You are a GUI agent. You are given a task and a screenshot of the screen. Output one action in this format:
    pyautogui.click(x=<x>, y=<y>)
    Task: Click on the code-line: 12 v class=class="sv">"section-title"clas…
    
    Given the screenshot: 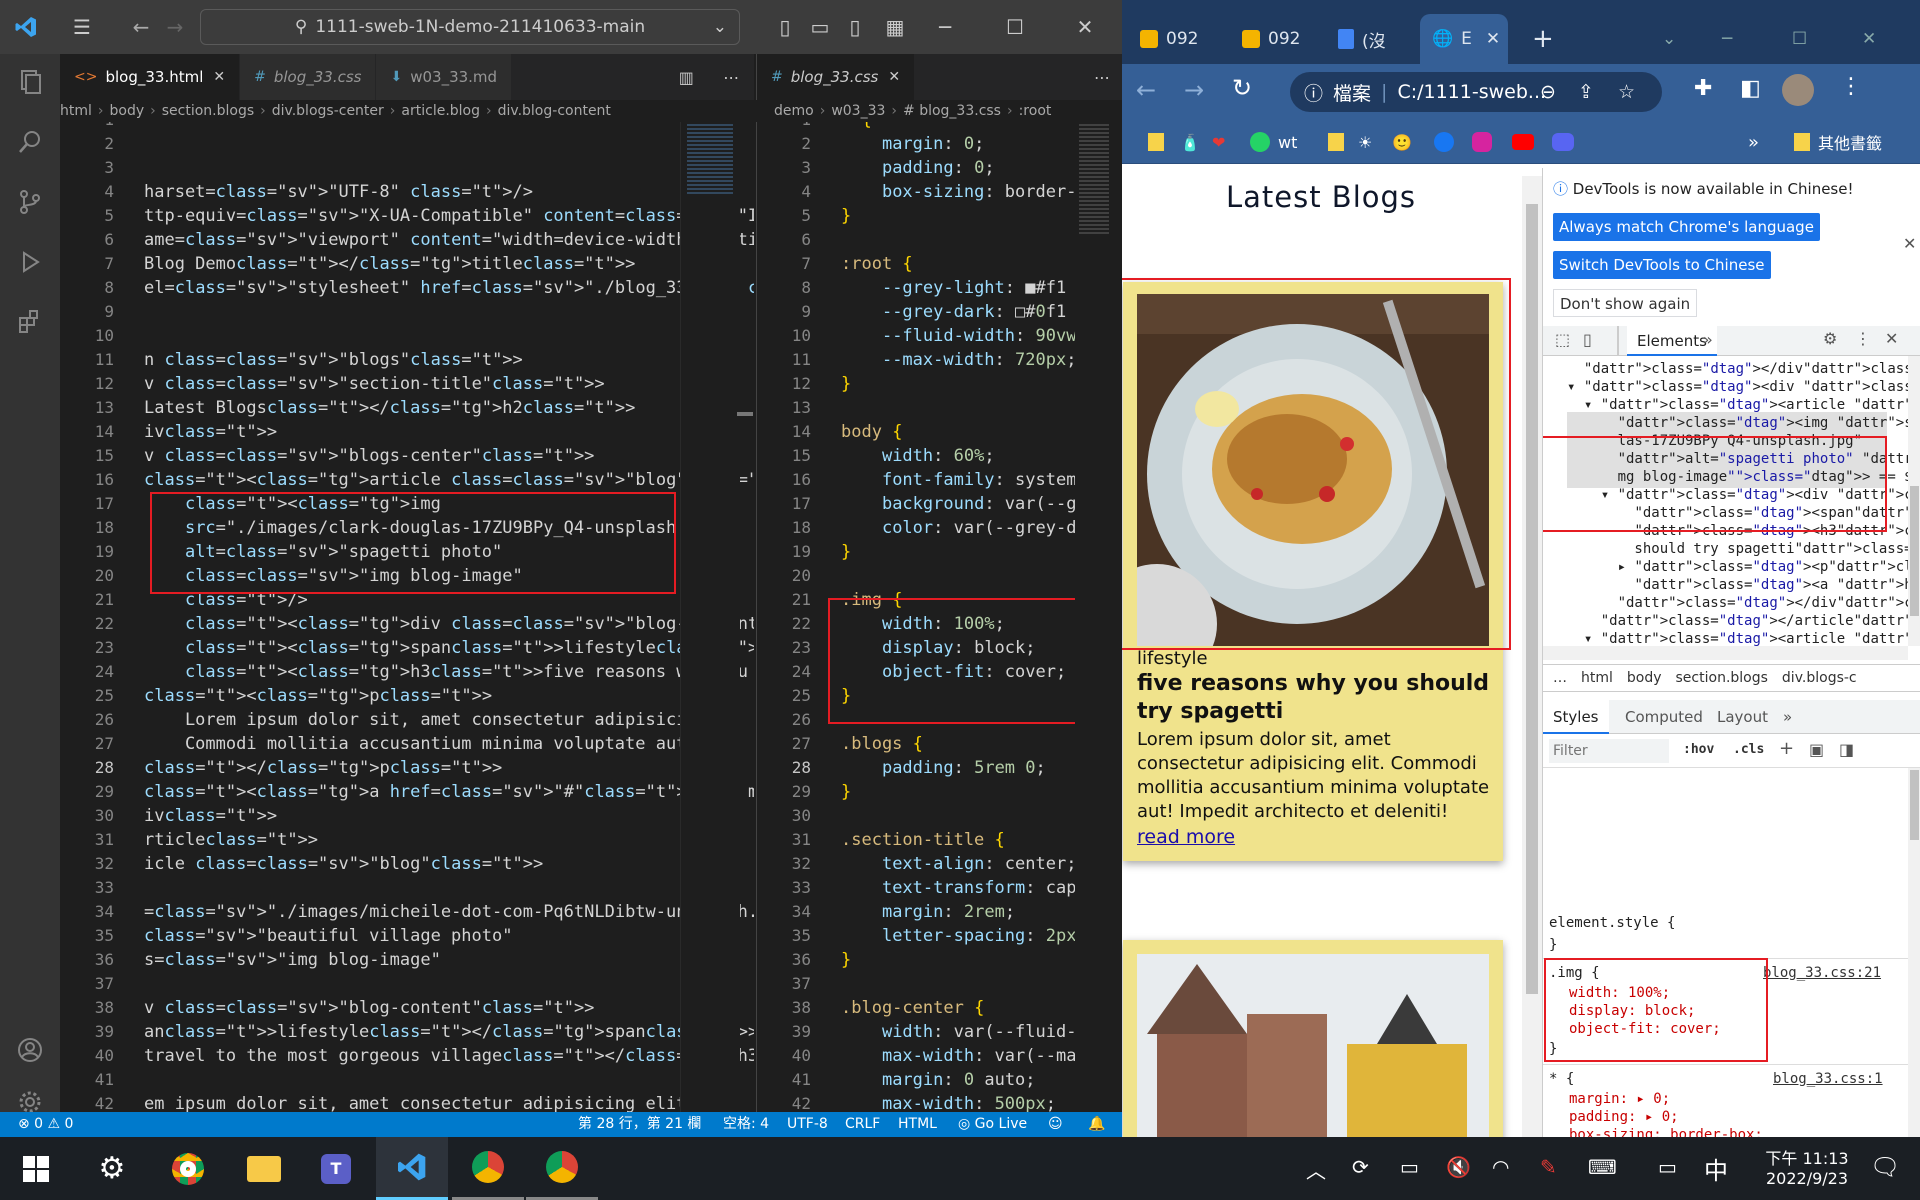 What is the action you would take?
    pyautogui.click(x=407, y=384)
    